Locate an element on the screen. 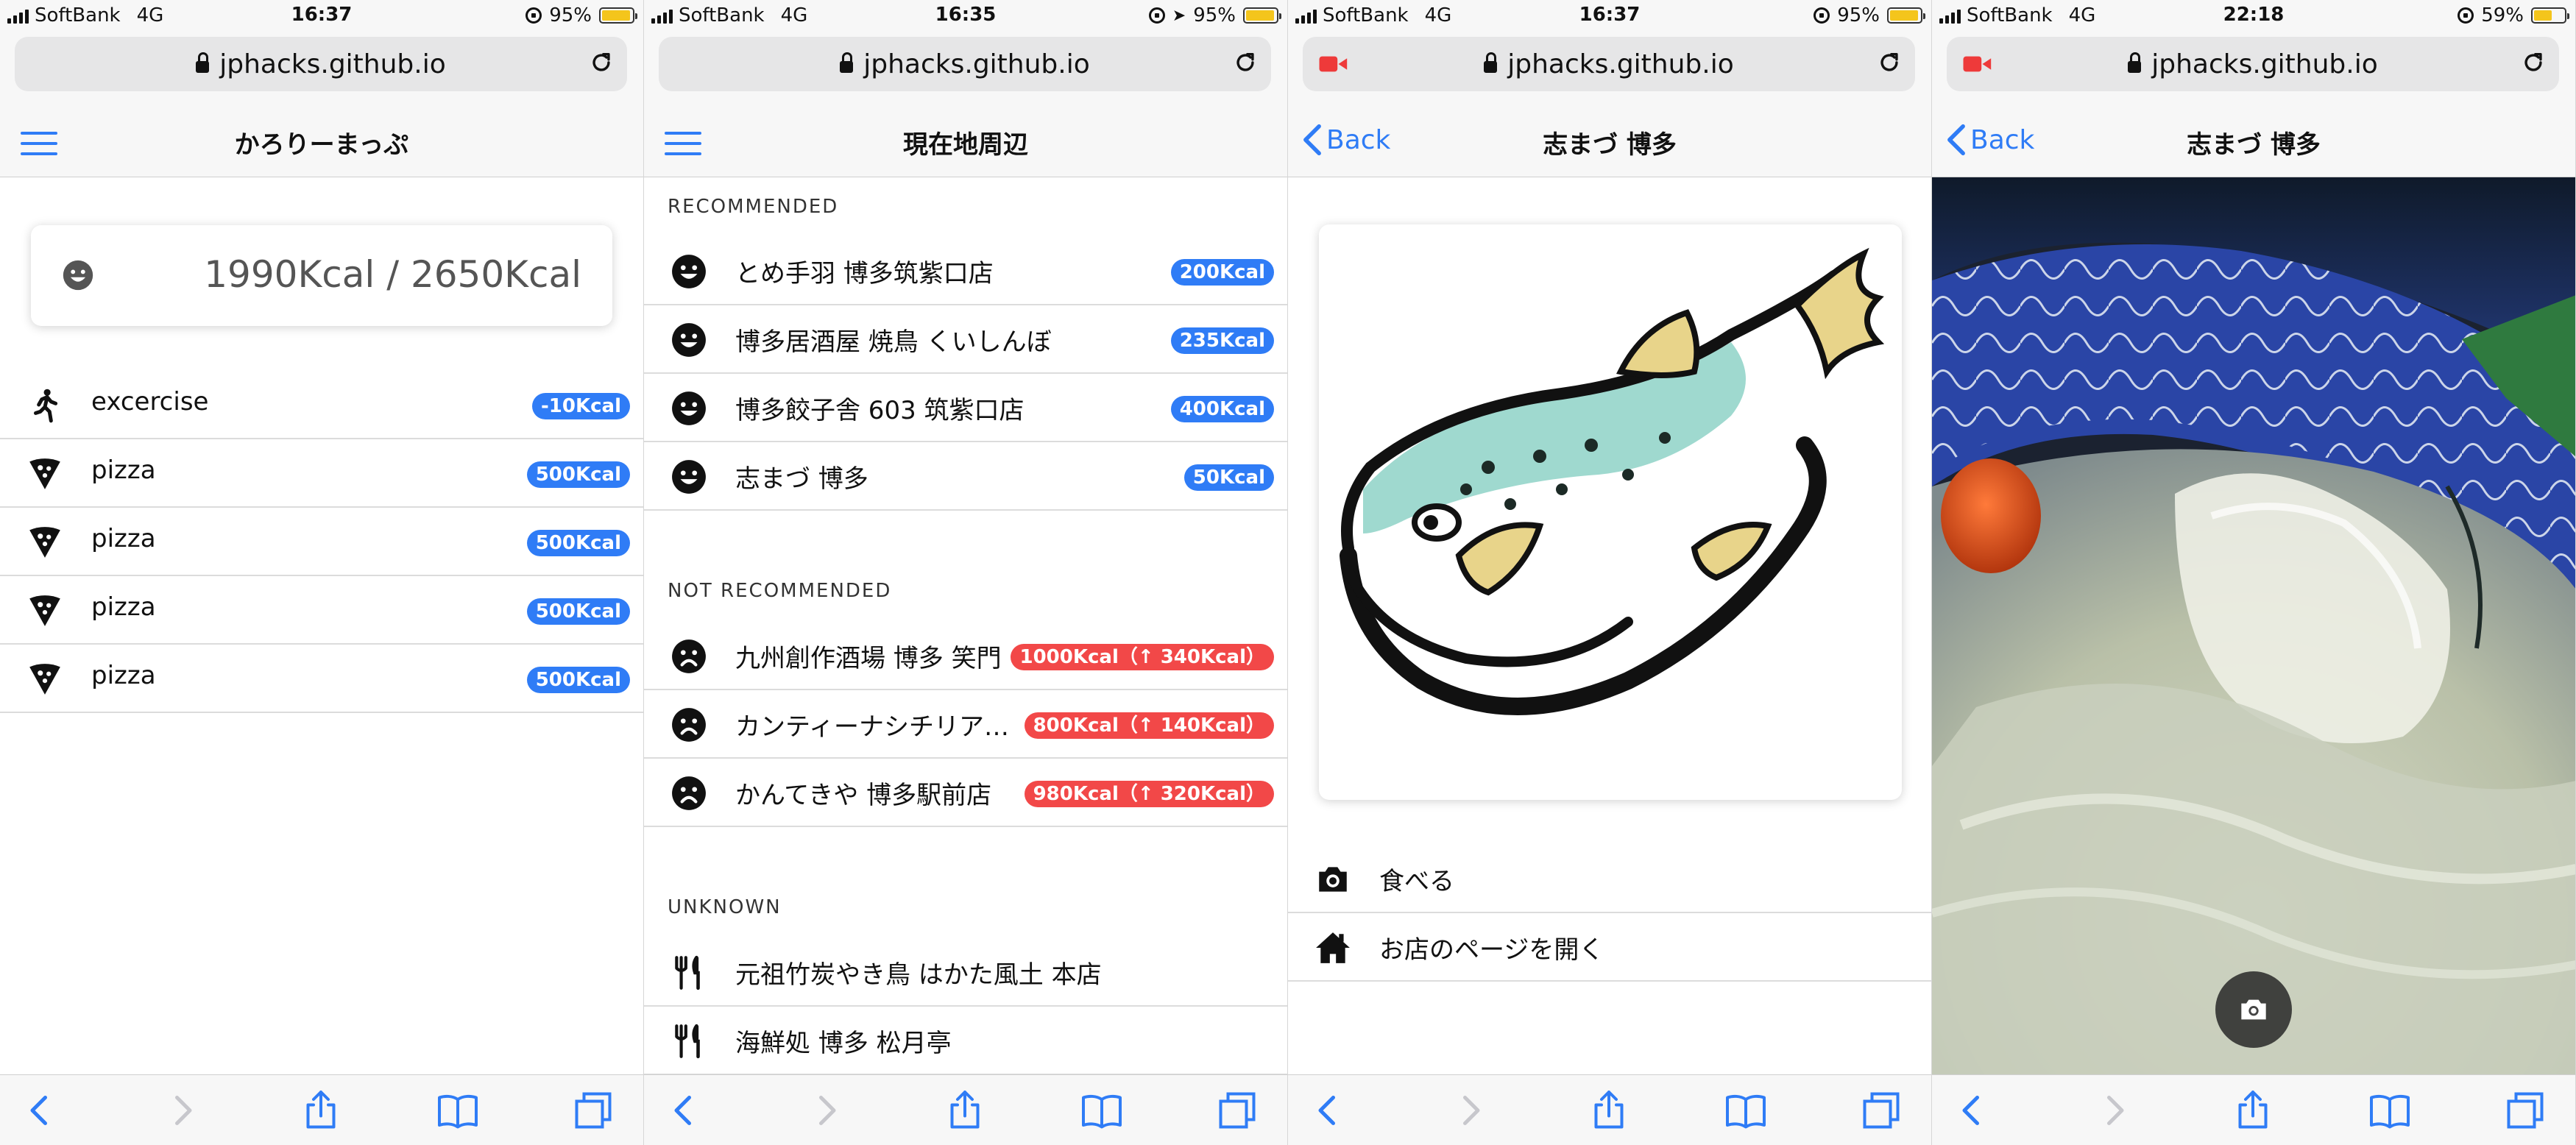 The image size is (2576, 1145). list-item: カンティーナシチリア… 800Kcal（↑ 140Kcal） is located at coordinates (965, 724).